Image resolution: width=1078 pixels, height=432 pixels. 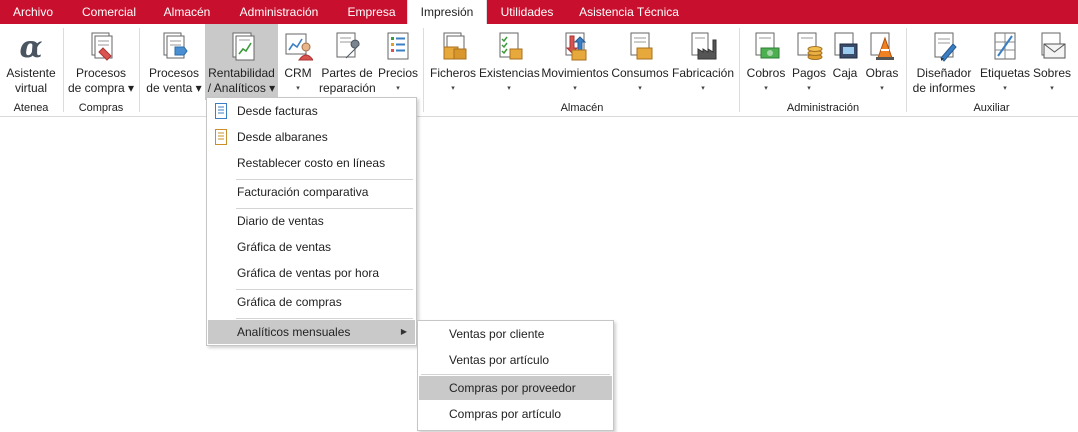 What do you see at coordinates (823, 108) in the screenshot?
I see `group-label-administracion: Administración` at bounding box center [823, 108].